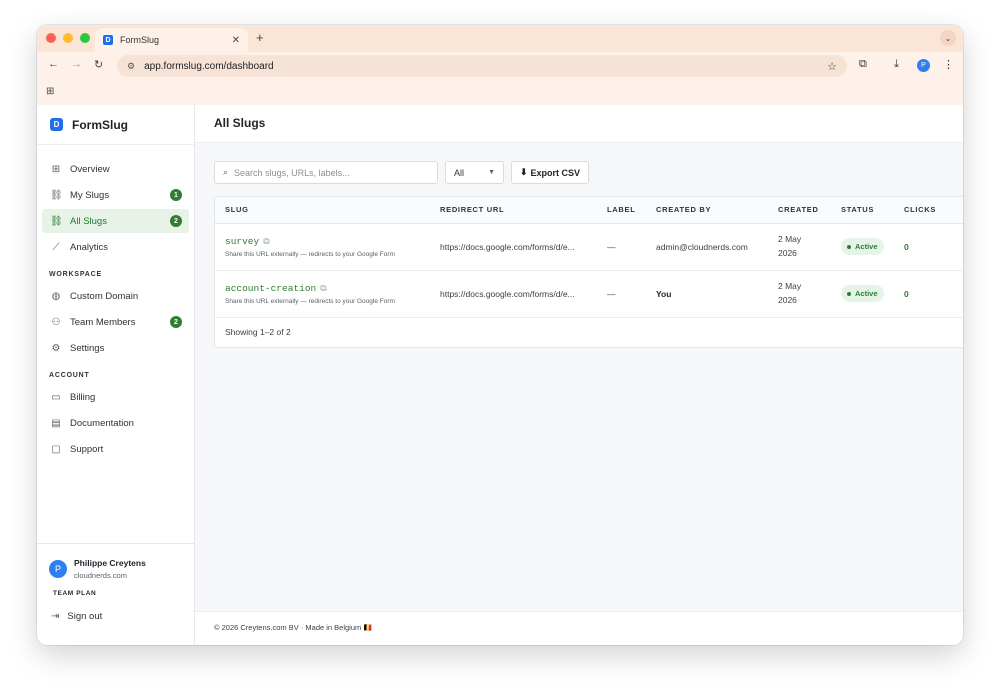  I want to click on new-tab-button: +, so click(260, 37).